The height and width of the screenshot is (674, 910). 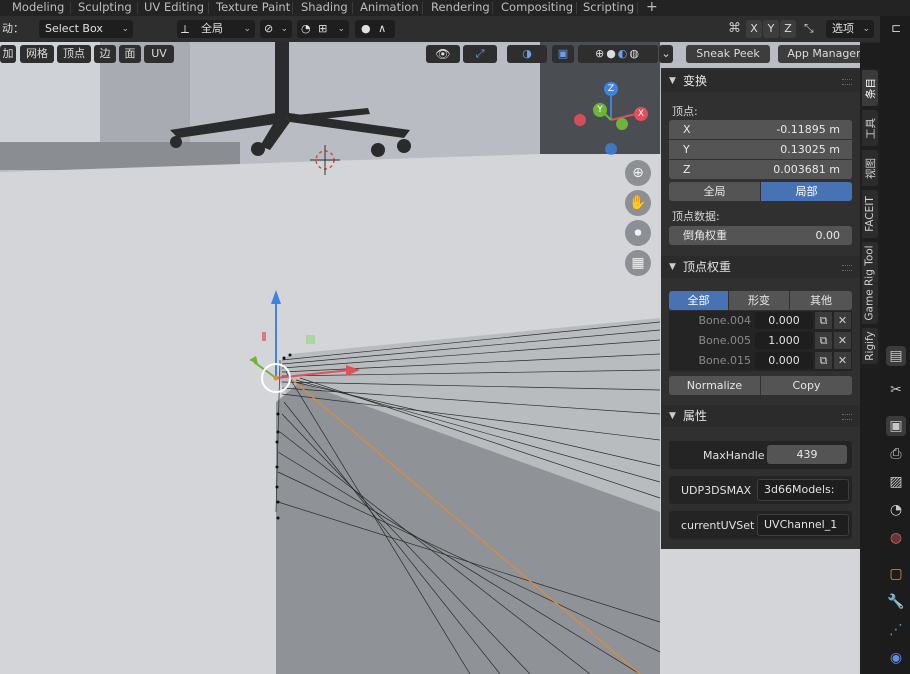 I want to click on bone-name: Bone.004, so click(x=711, y=320).